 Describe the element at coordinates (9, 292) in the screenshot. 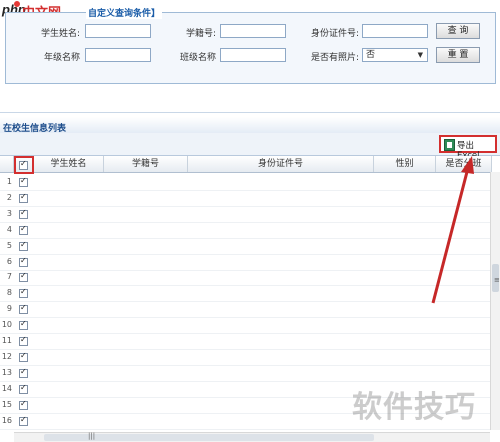

I see `row-number: 8` at that location.